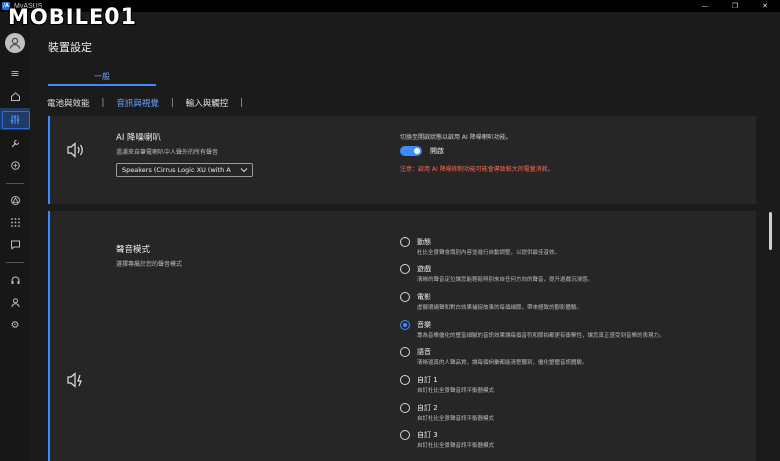  Describe the element at coordinates (102, 76) in the screenshot. I see `tab-general: 一般` at that location.